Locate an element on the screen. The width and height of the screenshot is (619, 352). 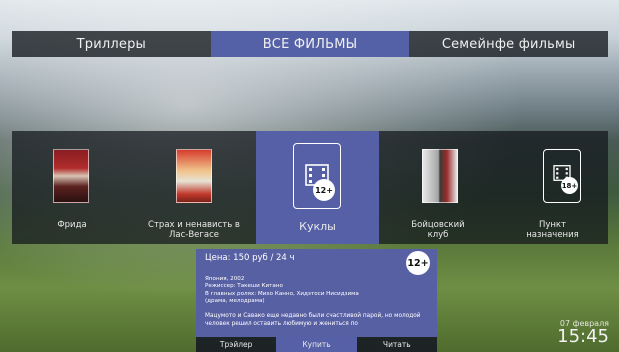
item-title: Страх и ненависть в Лас-Вегасе is located at coordinates (194, 230).